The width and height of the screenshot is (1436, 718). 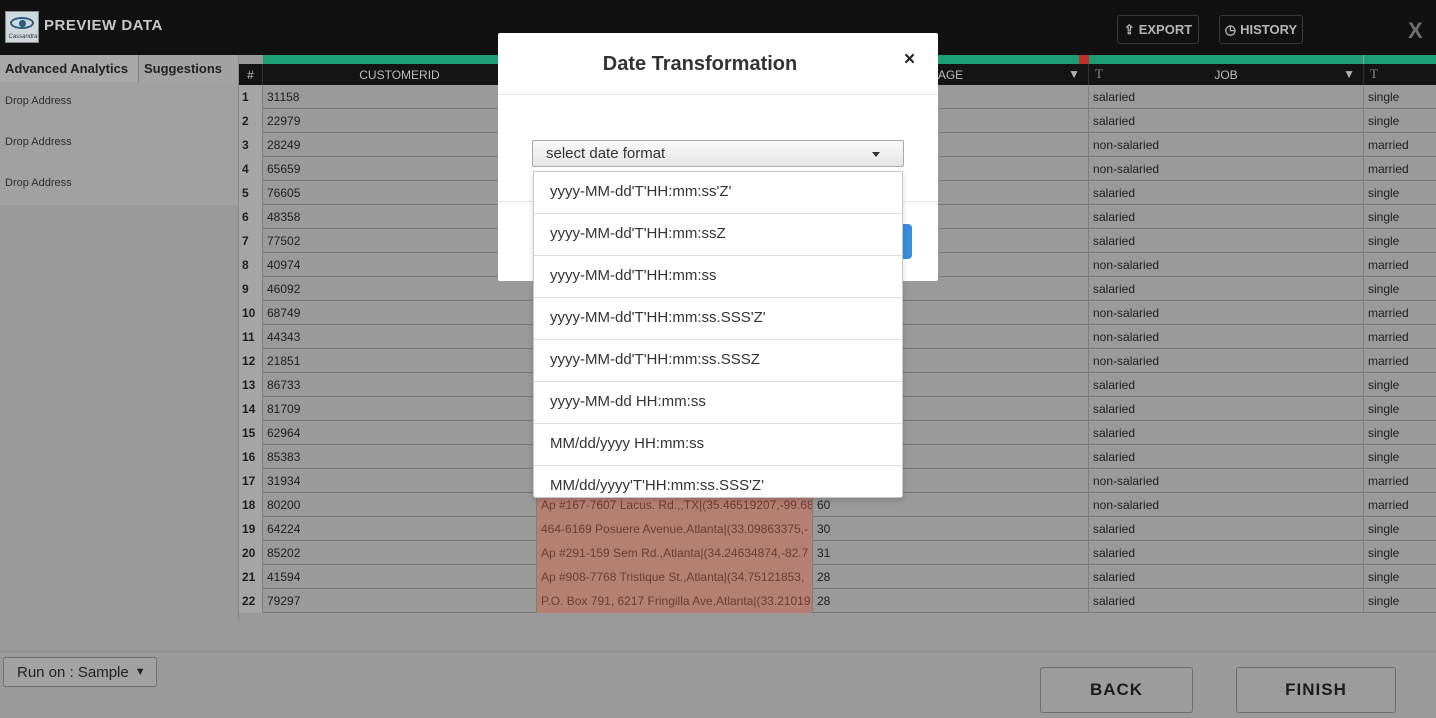 What do you see at coordinates (718, 153) in the screenshot?
I see `date-format-select: select date format` at bounding box center [718, 153].